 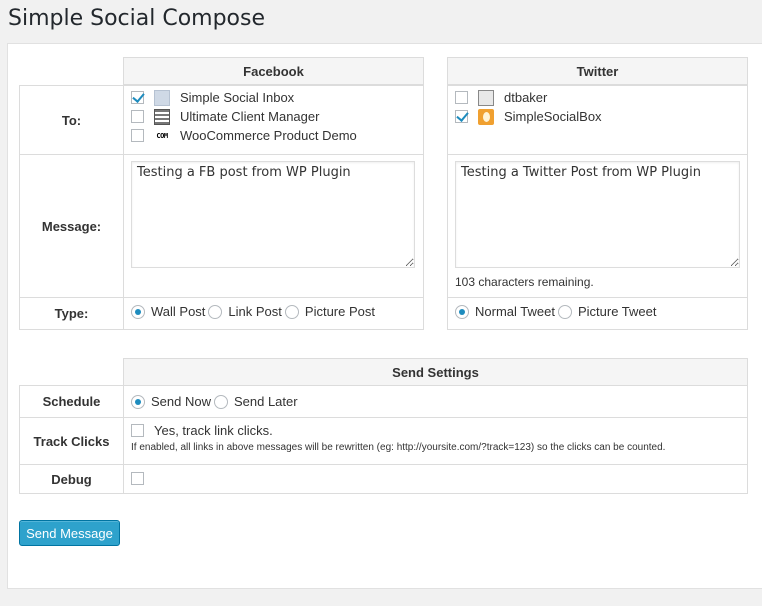 What do you see at coordinates (553, 116) in the screenshot?
I see `twitter-account-label: SimpleSocialBox` at bounding box center [553, 116].